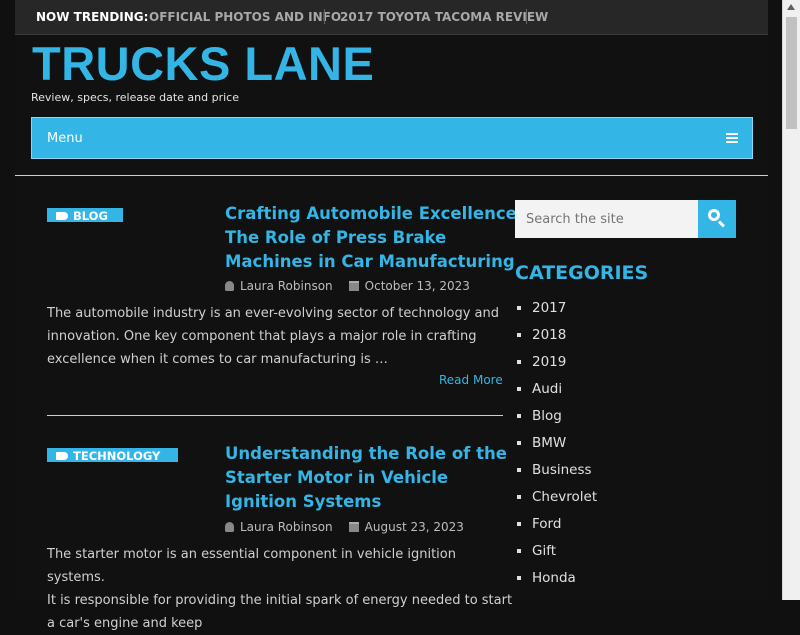 This screenshot has height=635, width=800. Describe the element at coordinates (556, 311) in the screenshot. I see `category-link-2017: 2017` at that location.